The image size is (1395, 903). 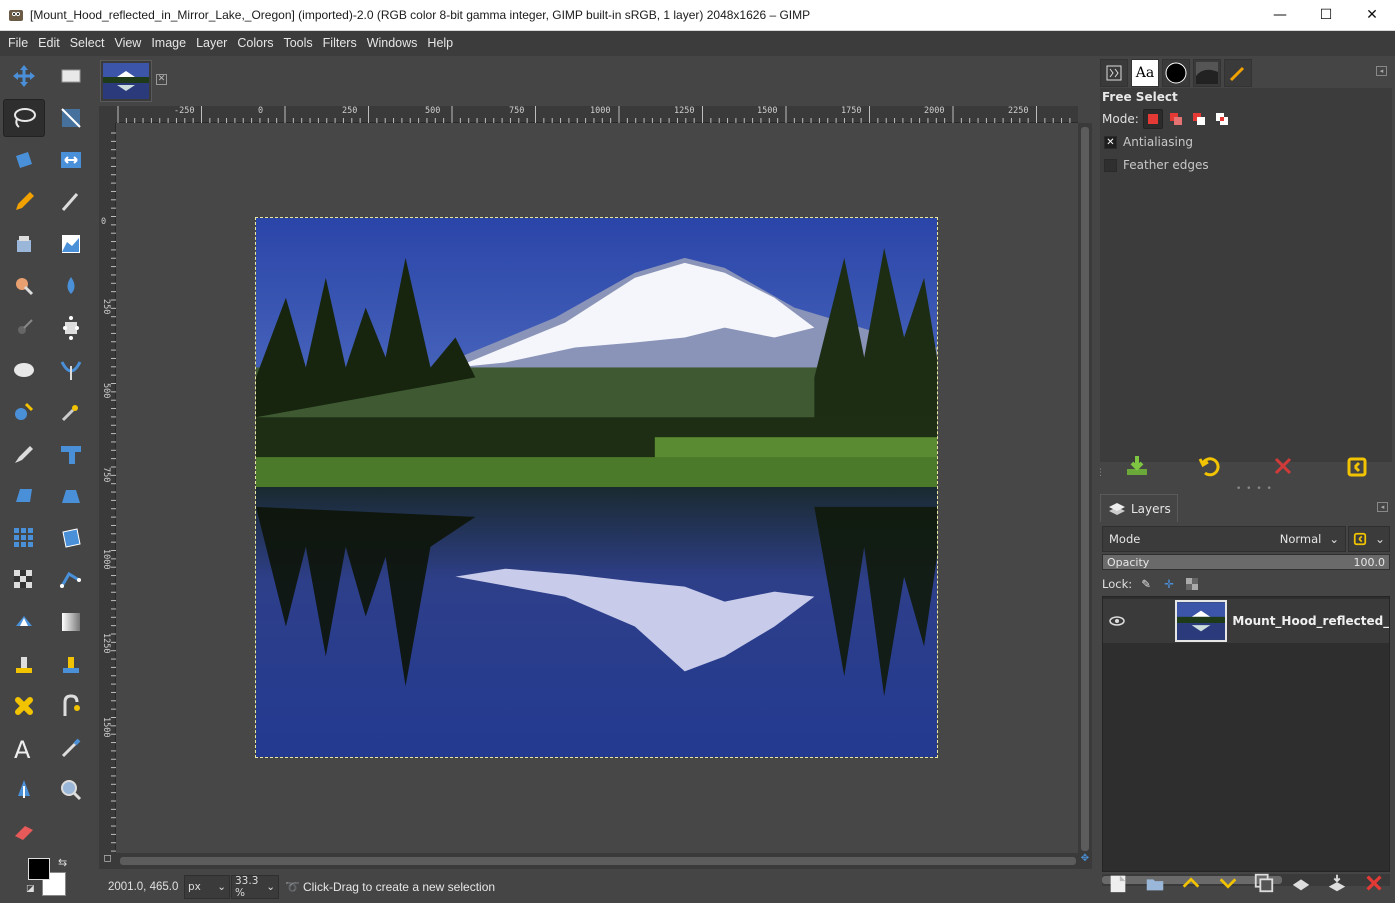 What do you see at coordinates (24, 496) in the screenshot?
I see `perspective-tool-icon` at bounding box center [24, 496].